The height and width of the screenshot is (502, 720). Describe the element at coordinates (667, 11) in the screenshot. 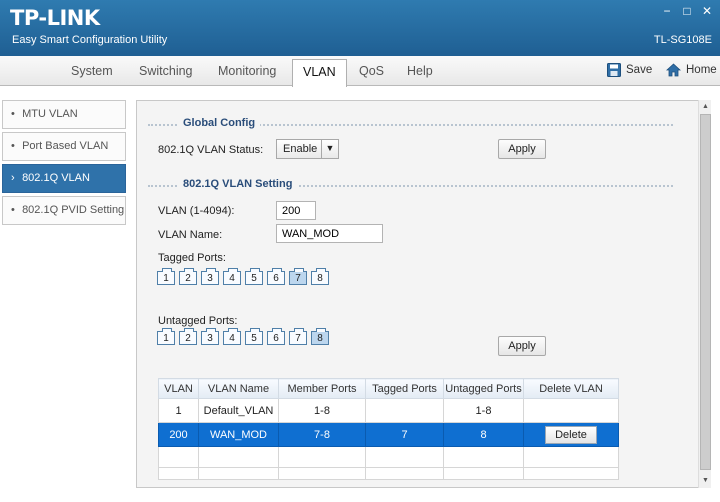

I see `minimize-icon: −` at that location.